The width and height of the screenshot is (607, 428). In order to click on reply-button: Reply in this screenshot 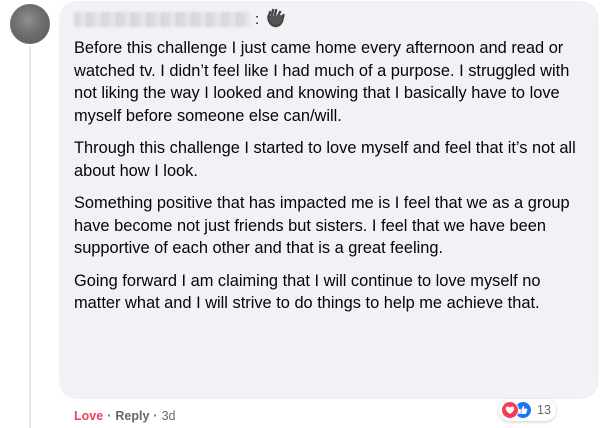, I will do `click(132, 416)`.